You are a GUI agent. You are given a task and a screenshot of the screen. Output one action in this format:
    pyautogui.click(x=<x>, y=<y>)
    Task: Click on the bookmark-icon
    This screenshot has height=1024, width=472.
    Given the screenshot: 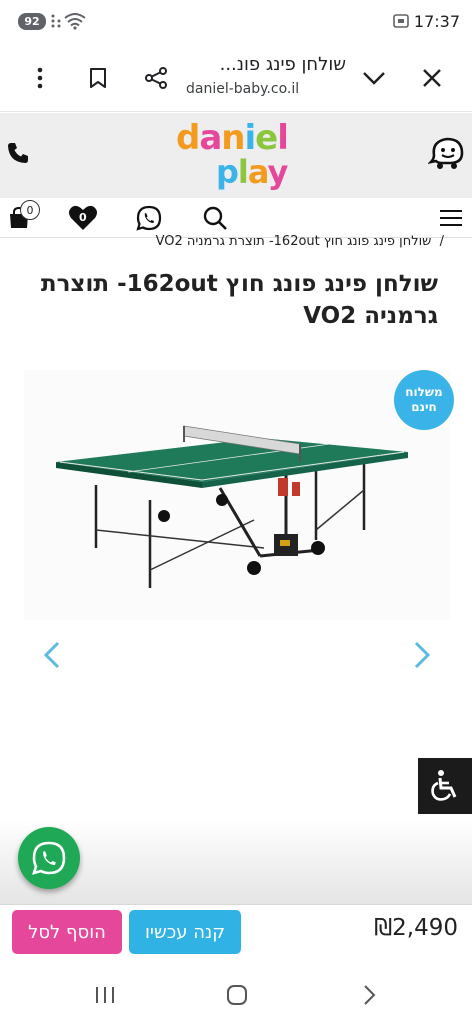 What is the action you would take?
    pyautogui.click(x=98, y=78)
    